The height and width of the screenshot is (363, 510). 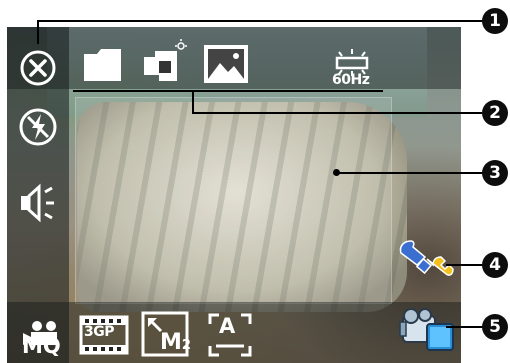 I want to click on flicker-frequency-label: 60Hz, so click(x=351, y=80).